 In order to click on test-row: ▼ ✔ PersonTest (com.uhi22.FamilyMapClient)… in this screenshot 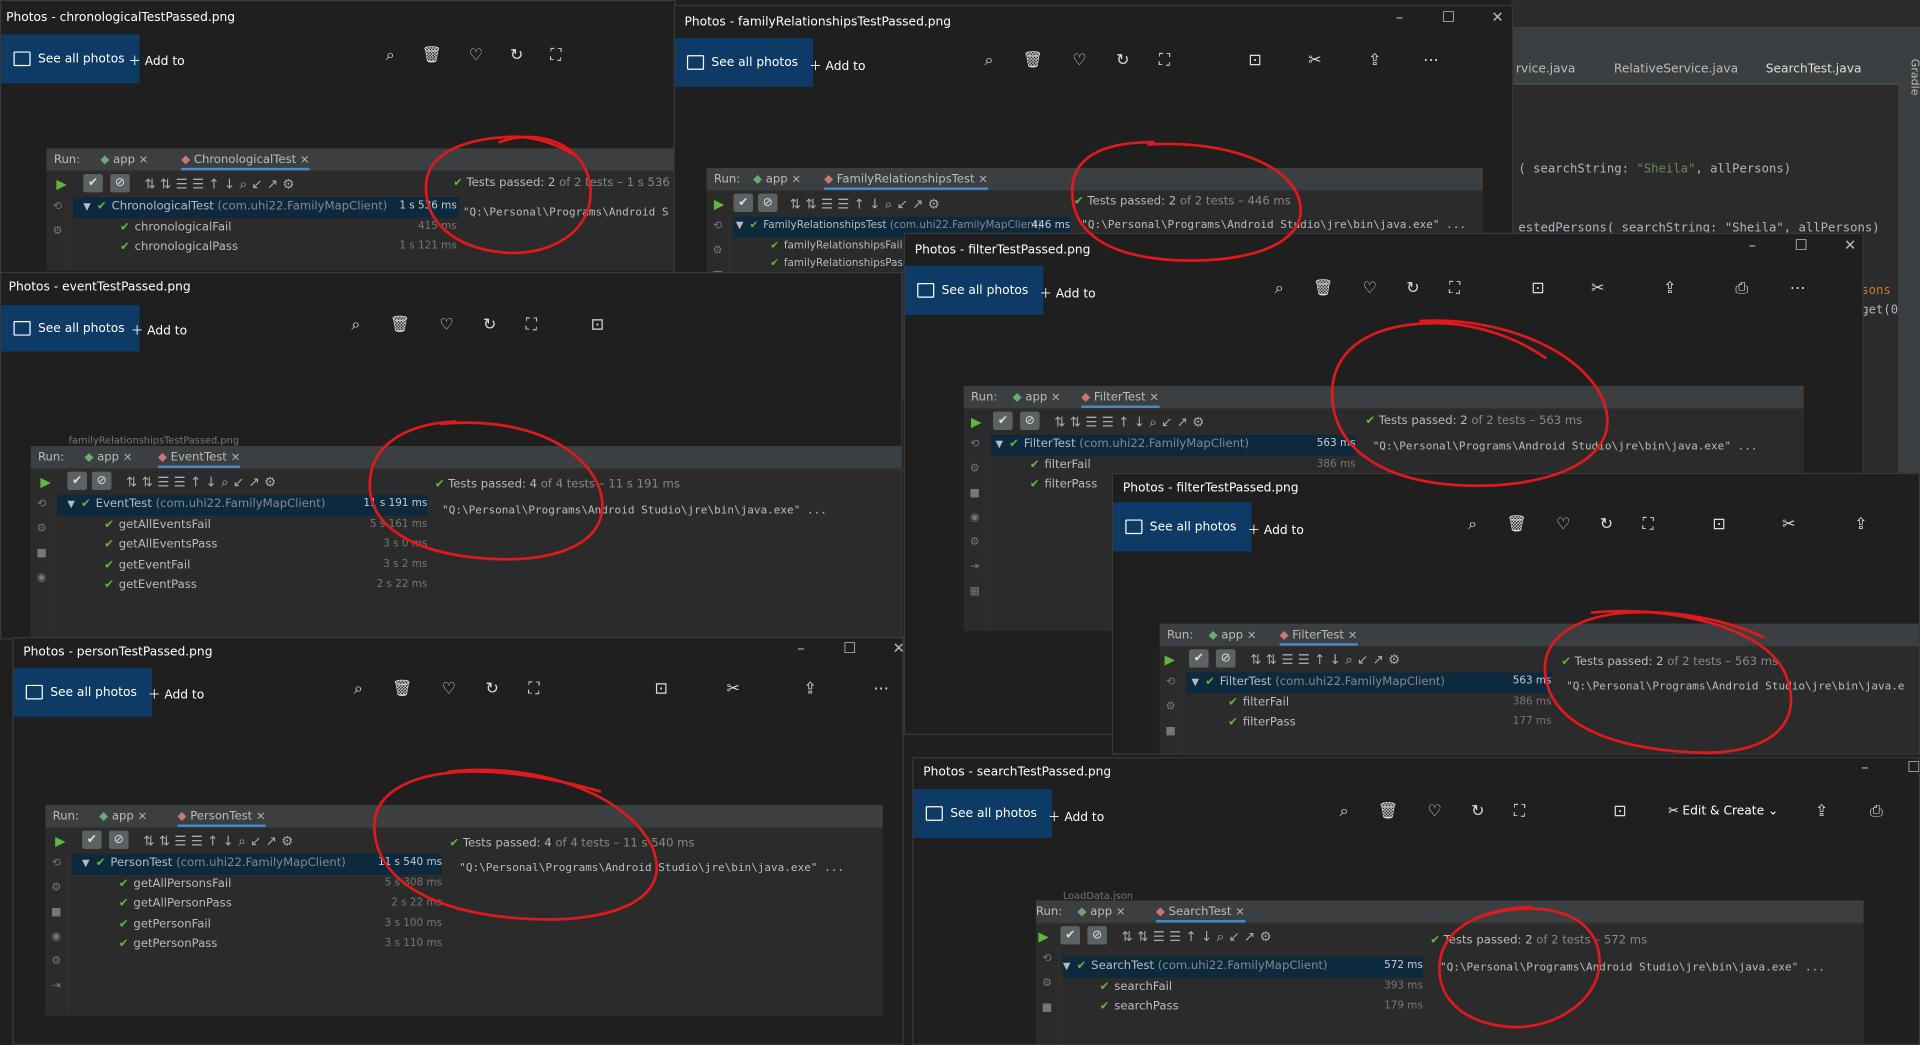, I will do `click(257, 864)`.